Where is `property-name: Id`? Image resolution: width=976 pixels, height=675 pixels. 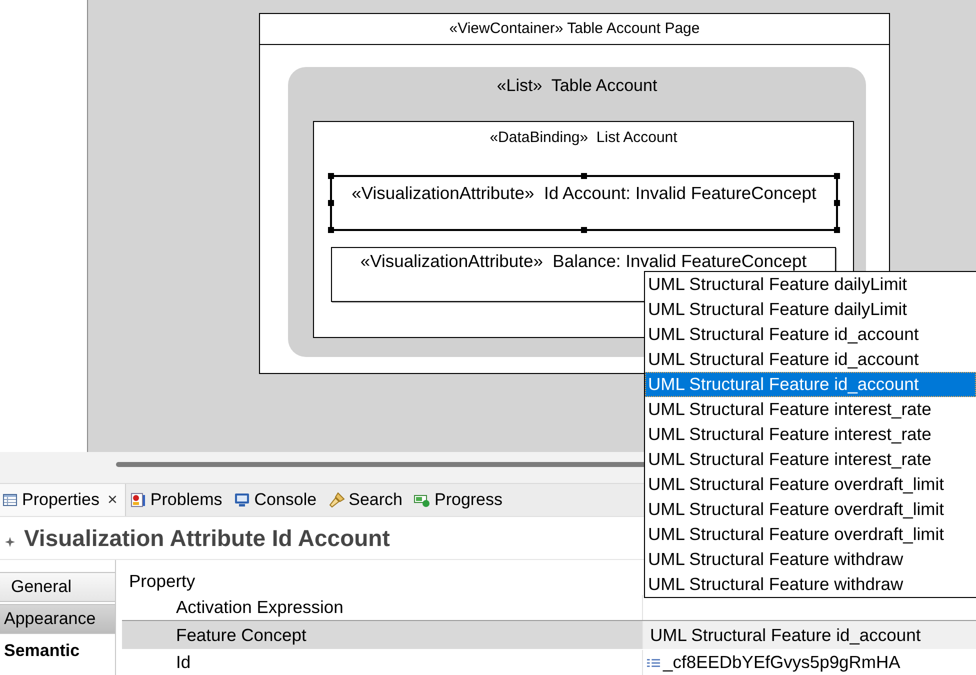 property-name: Id is located at coordinates (183, 662).